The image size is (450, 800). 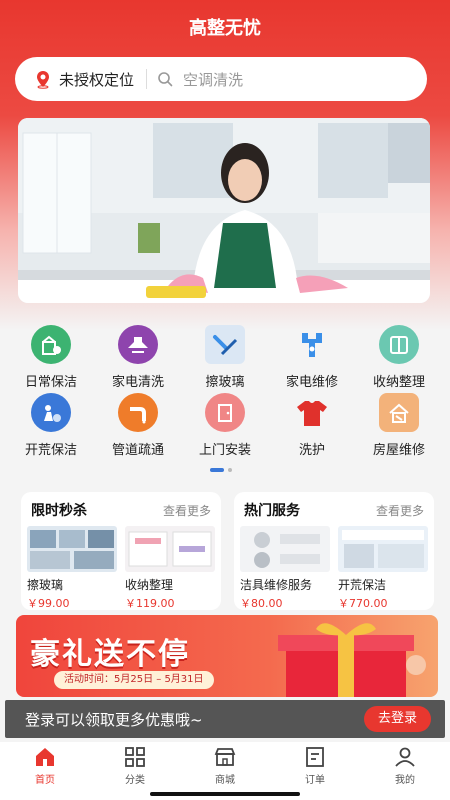 What do you see at coordinates (405, 780) in the screenshot?
I see `tab-label: 我的` at bounding box center [405, 780].